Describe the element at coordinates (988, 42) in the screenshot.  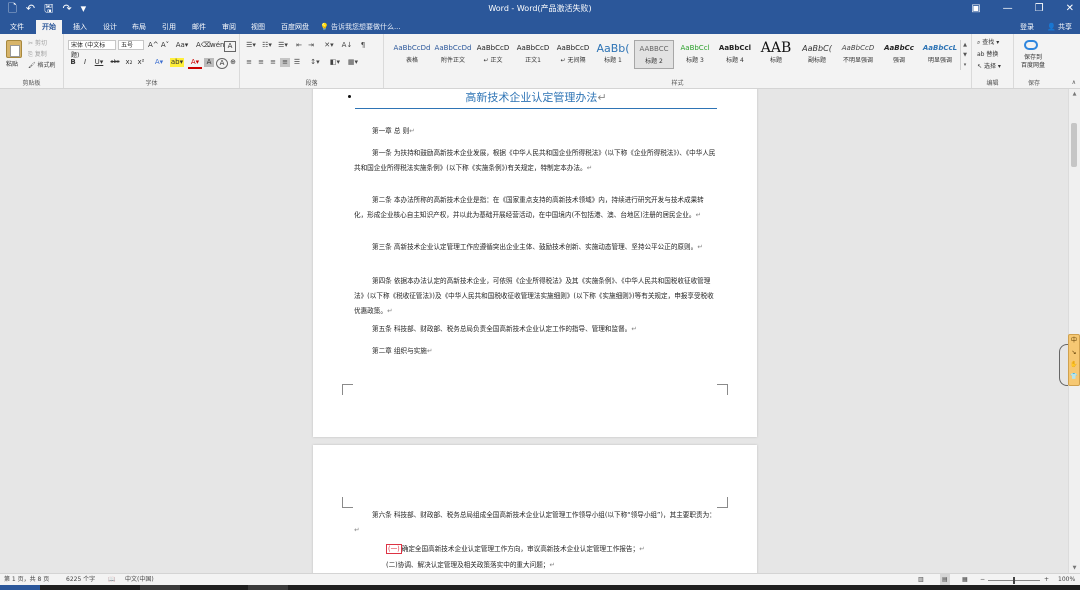
I see `find-button: ⌕ 查找 ▾` at that location.